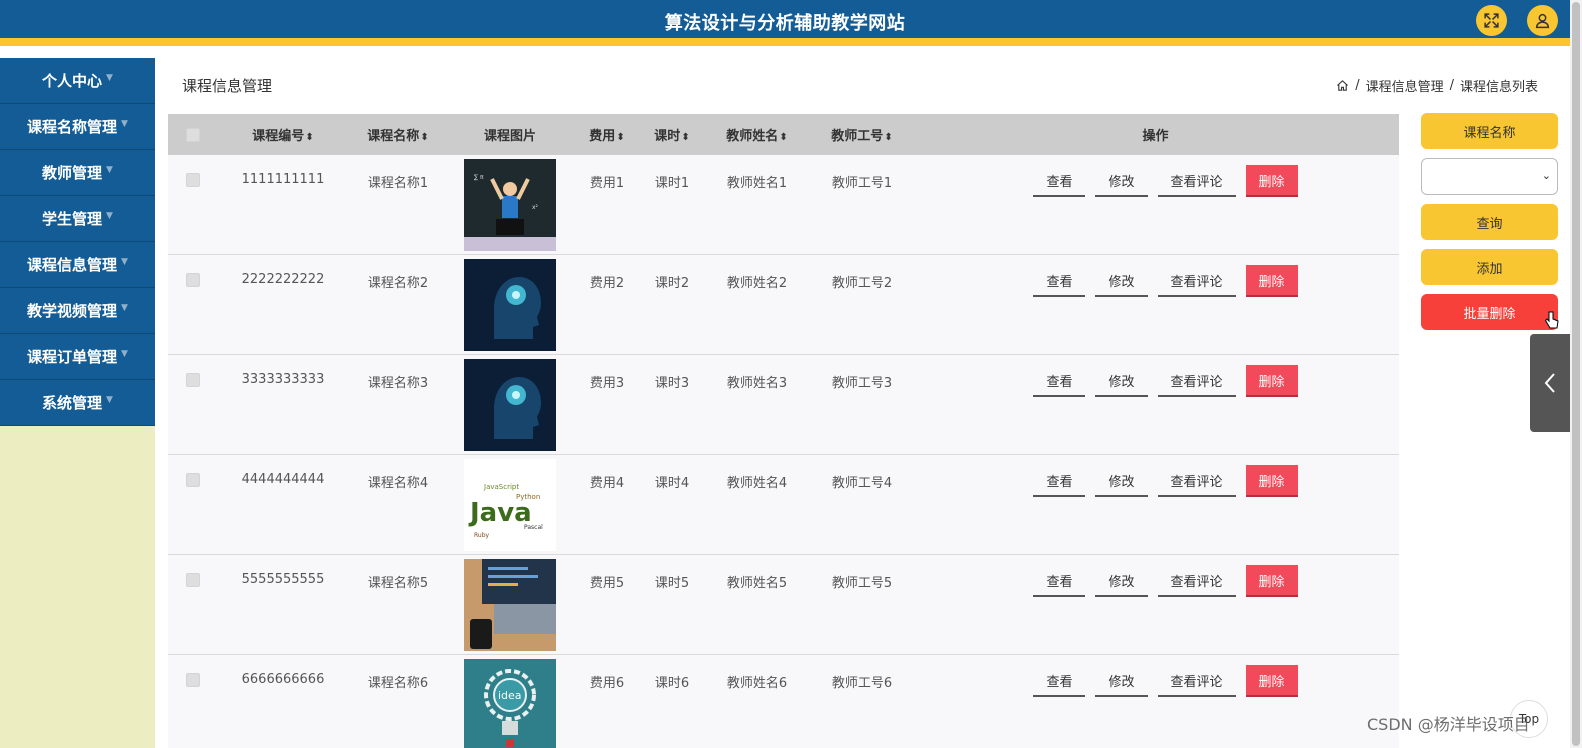 The width and height of the screenshot is (1582, 748). Describe the element at coordinates (283, 179) in the screenshot. I see `cell-no: 1111111111` at that location.